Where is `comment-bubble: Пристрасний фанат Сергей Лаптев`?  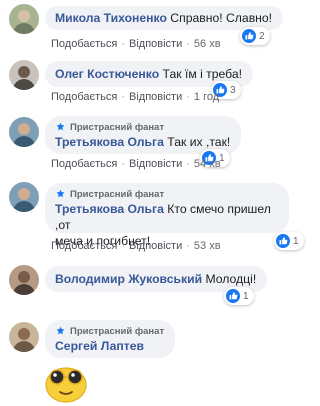 comment-bubble: Пристрасний фанат Сергей Лаптев is located at coordinates (110, 339).